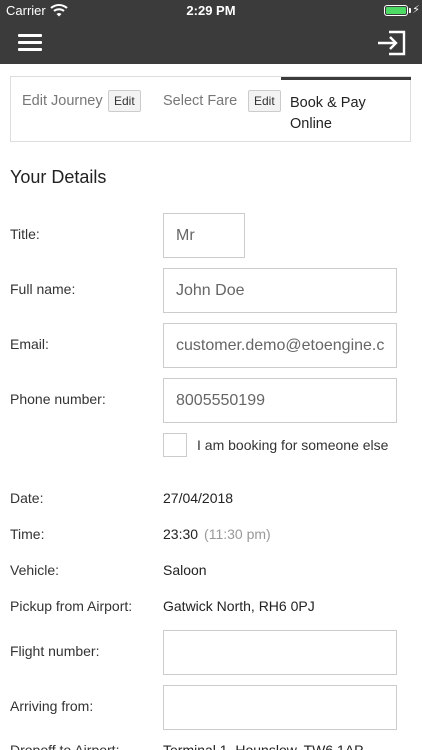 Image resolution: width=422 pixels, height=750 pixels. Describe the element at coordinates (280, 707) in the screenshot. I see `arriving-from-input` at that location.